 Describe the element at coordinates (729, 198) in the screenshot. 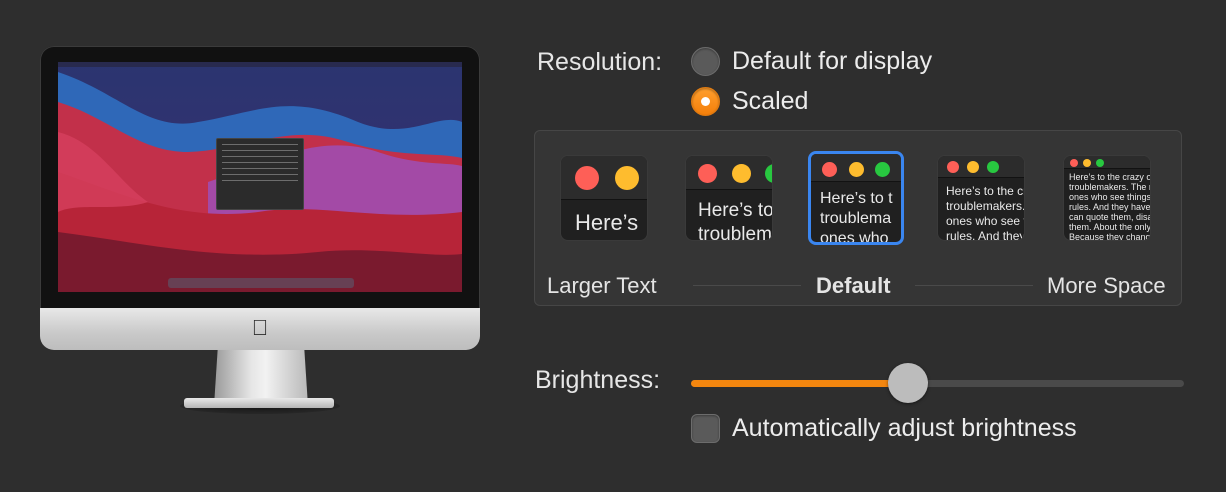

I see `scale-option-2: Here’s to troublem` at that location.